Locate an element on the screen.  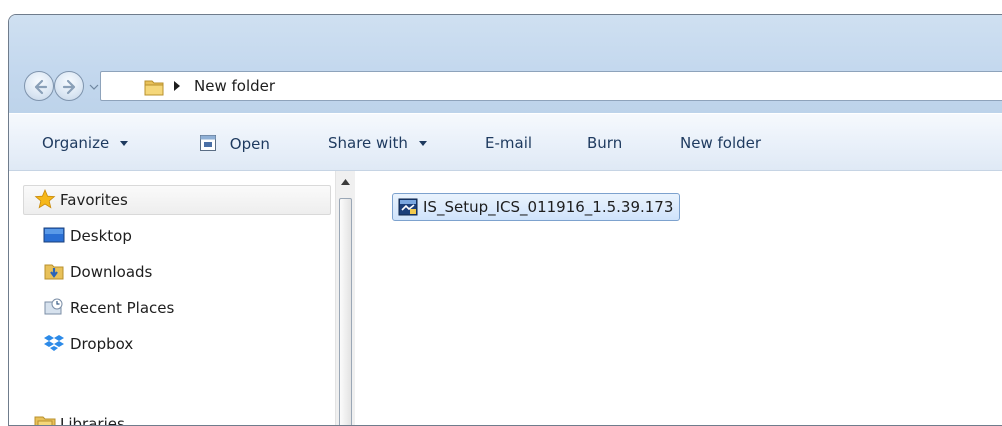
desktop-icon is located at coordinates (54, 235).